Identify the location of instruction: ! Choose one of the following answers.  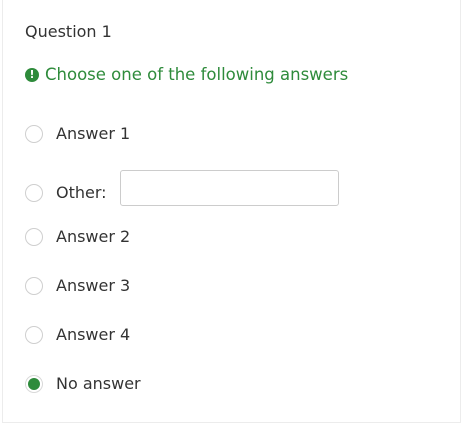
(186, 75).